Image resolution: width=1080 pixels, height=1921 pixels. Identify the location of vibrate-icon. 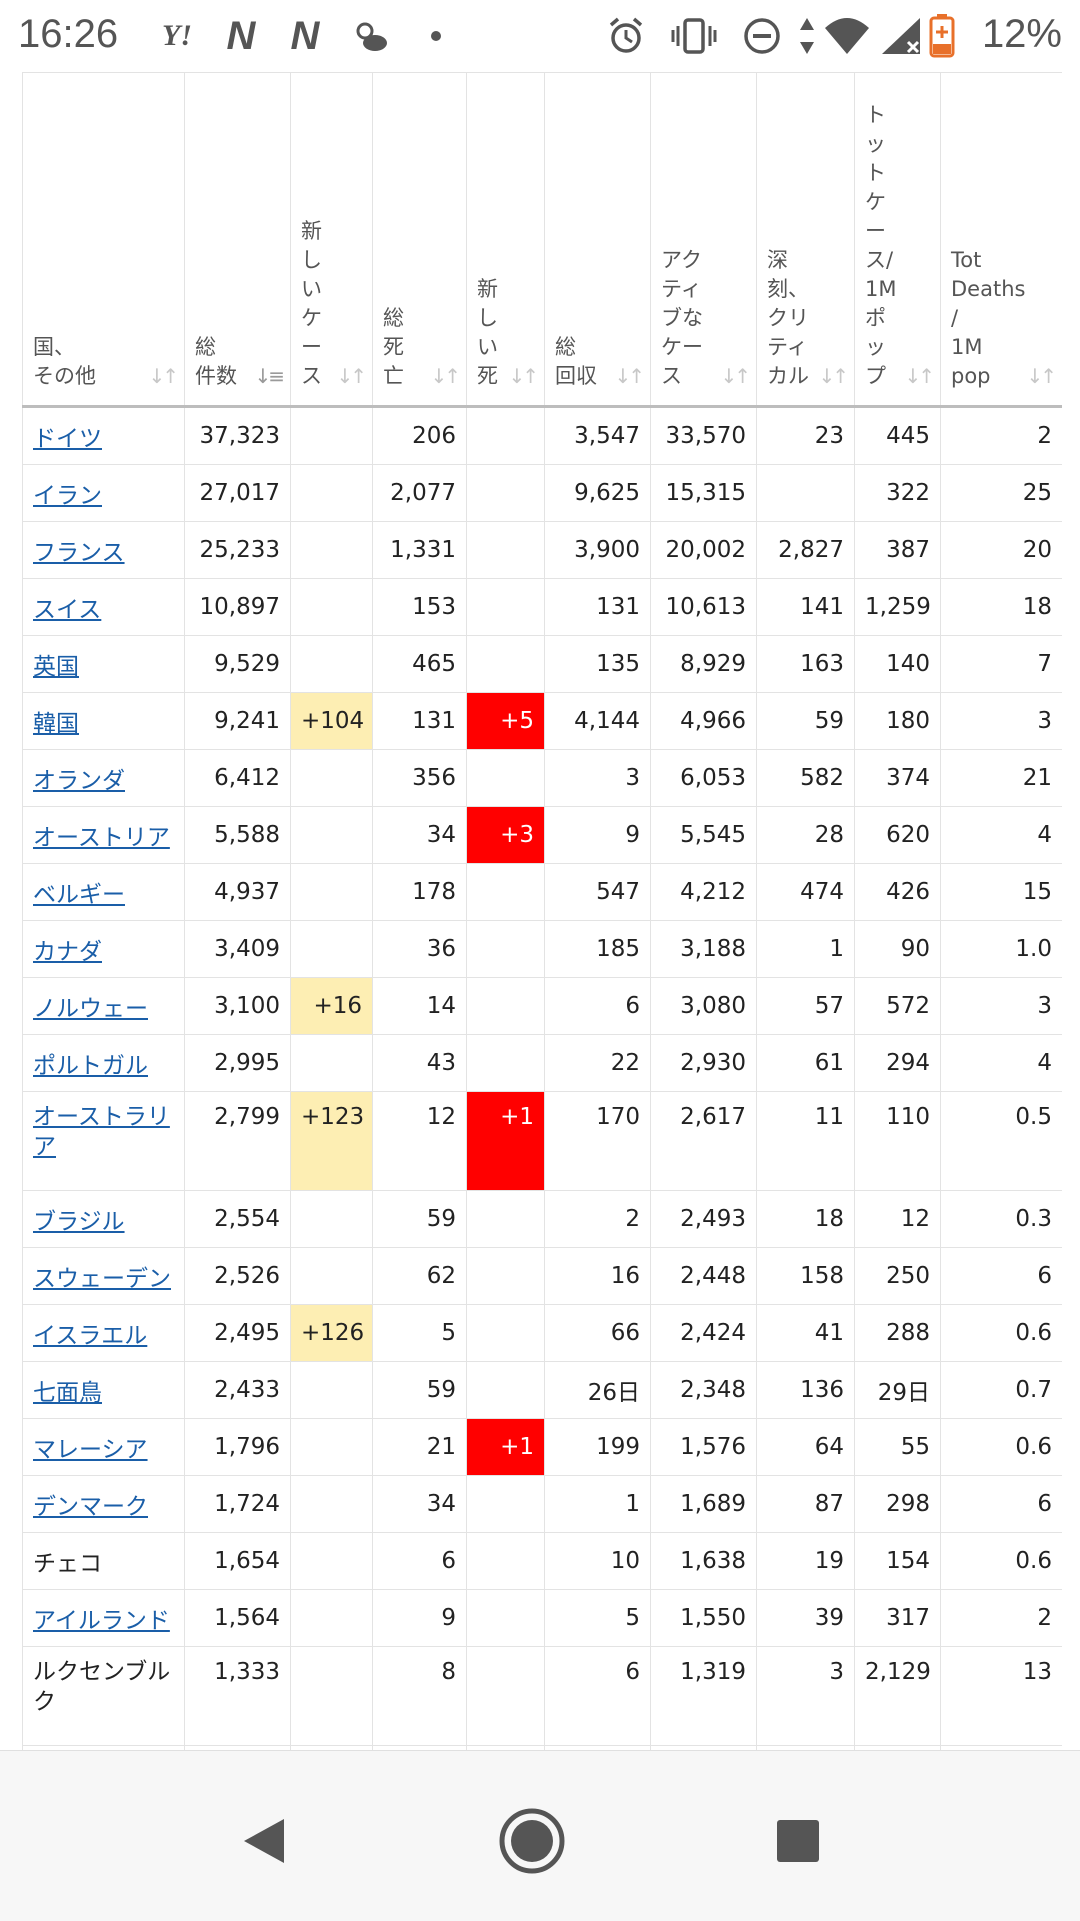
(694, 36).